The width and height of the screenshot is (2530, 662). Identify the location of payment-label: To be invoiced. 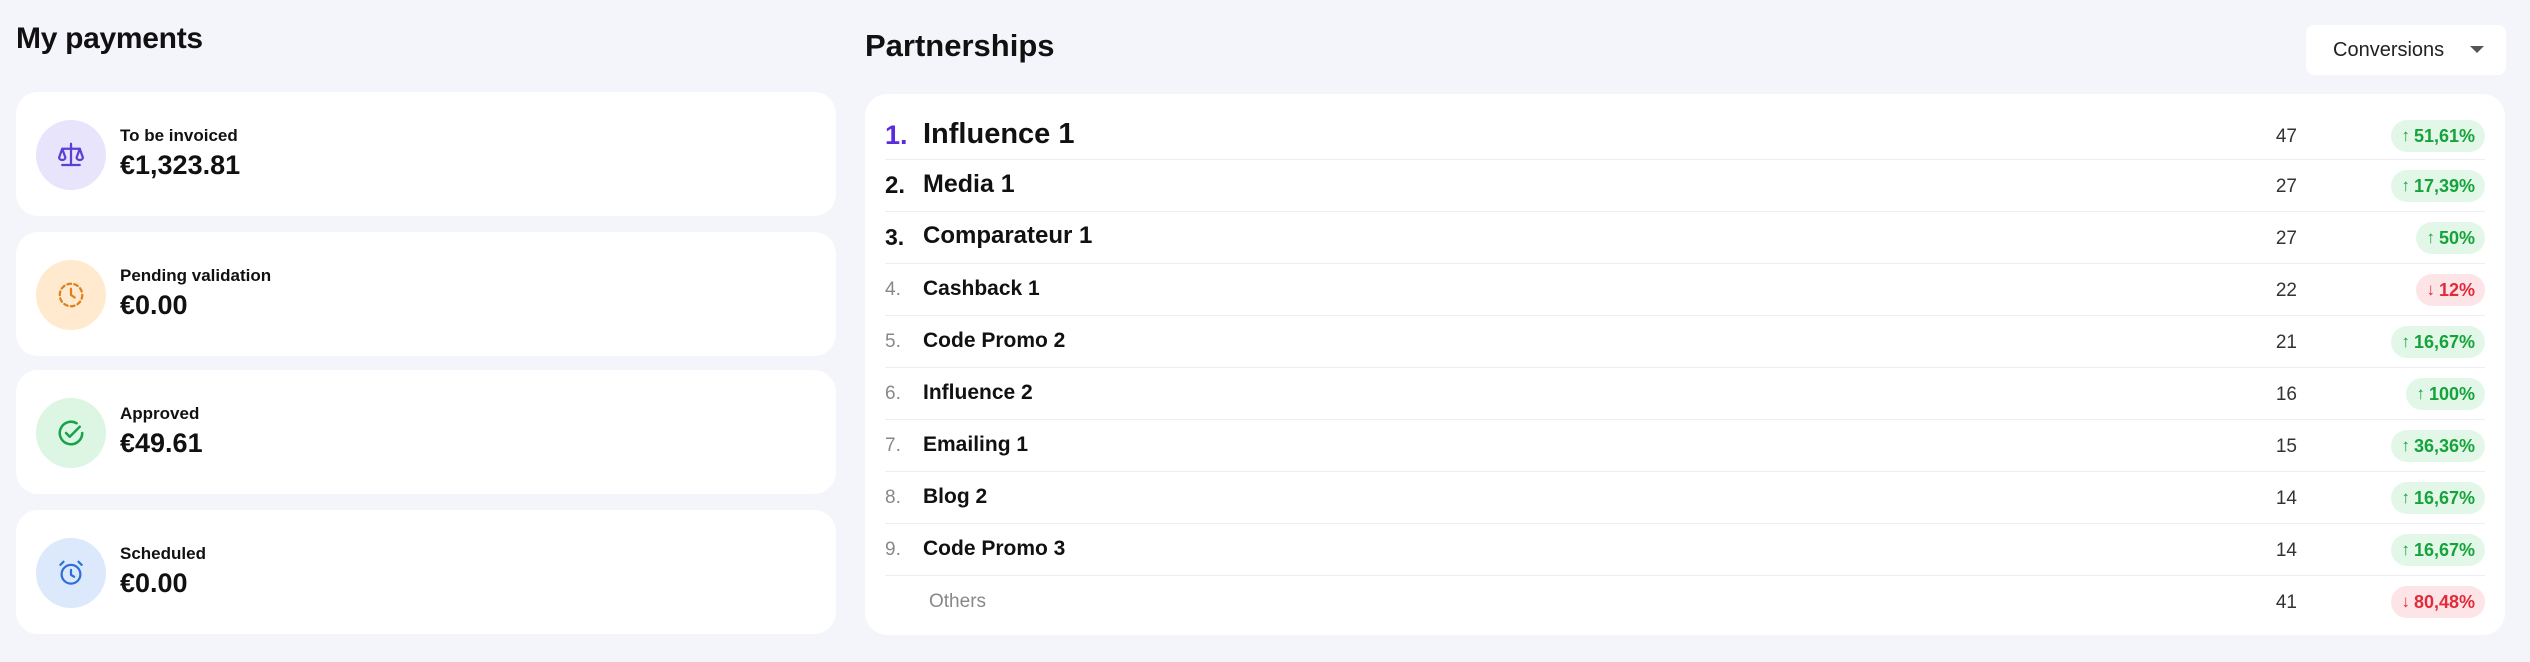
(179, 135).